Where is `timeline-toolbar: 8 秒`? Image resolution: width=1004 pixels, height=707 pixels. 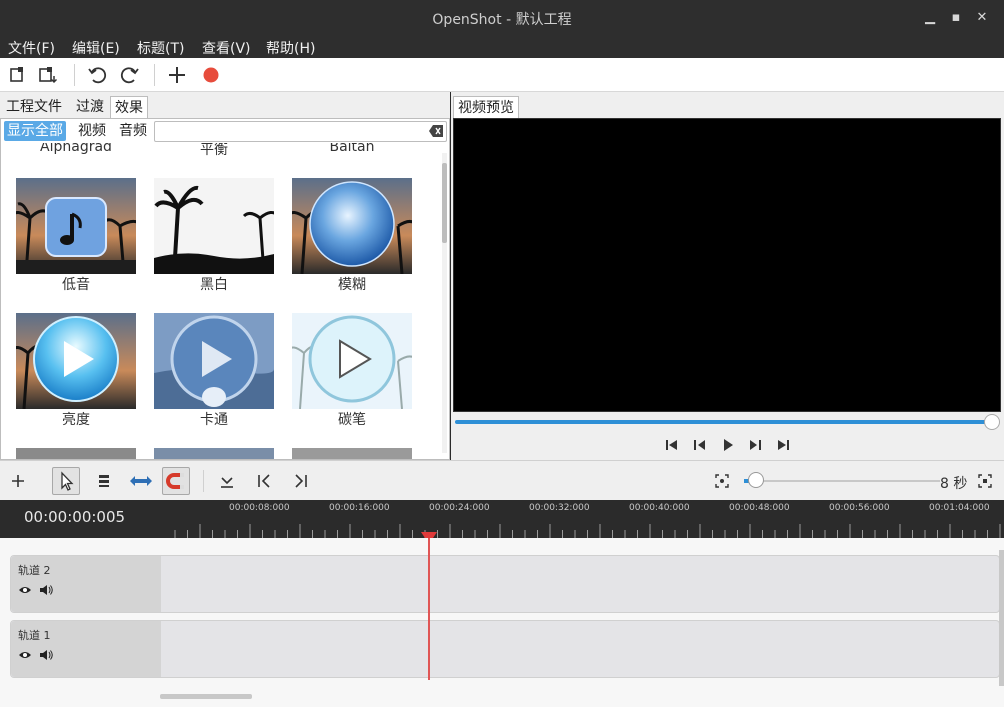 timeline-toolbar: 8 秒 is located at coordinates (502, 480).